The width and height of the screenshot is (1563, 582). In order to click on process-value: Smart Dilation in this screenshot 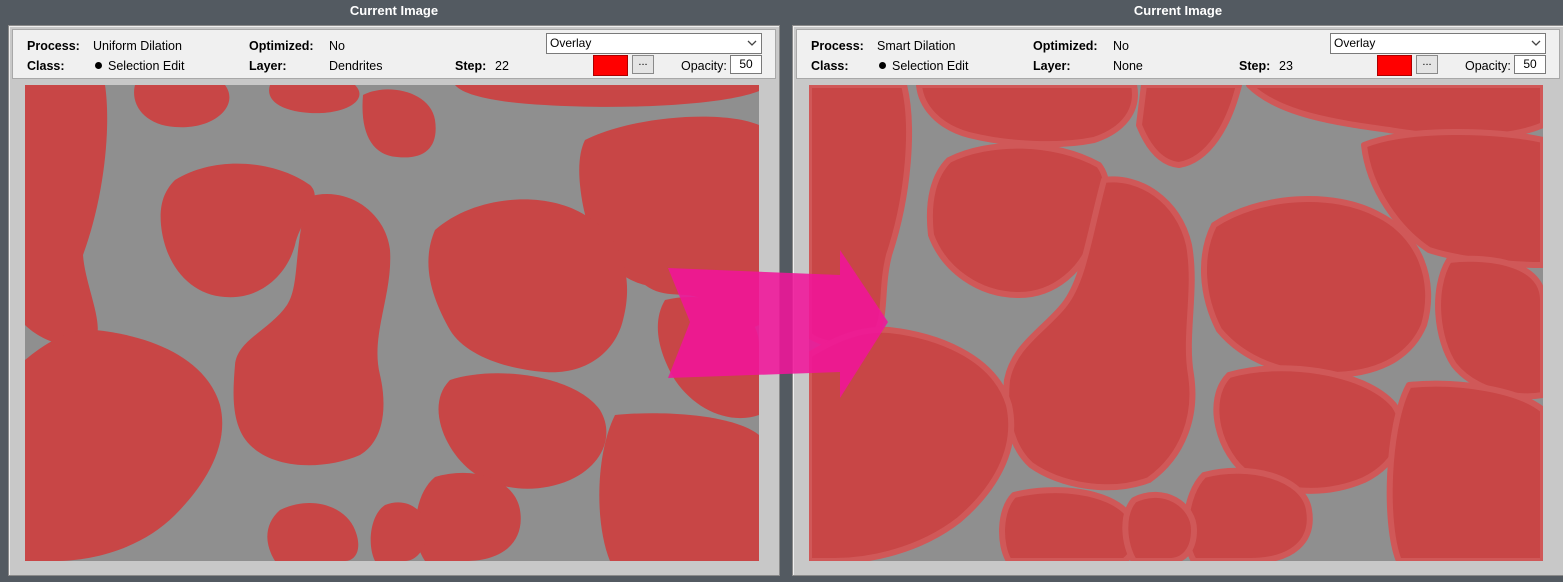, I will do `click(916, 46)`.